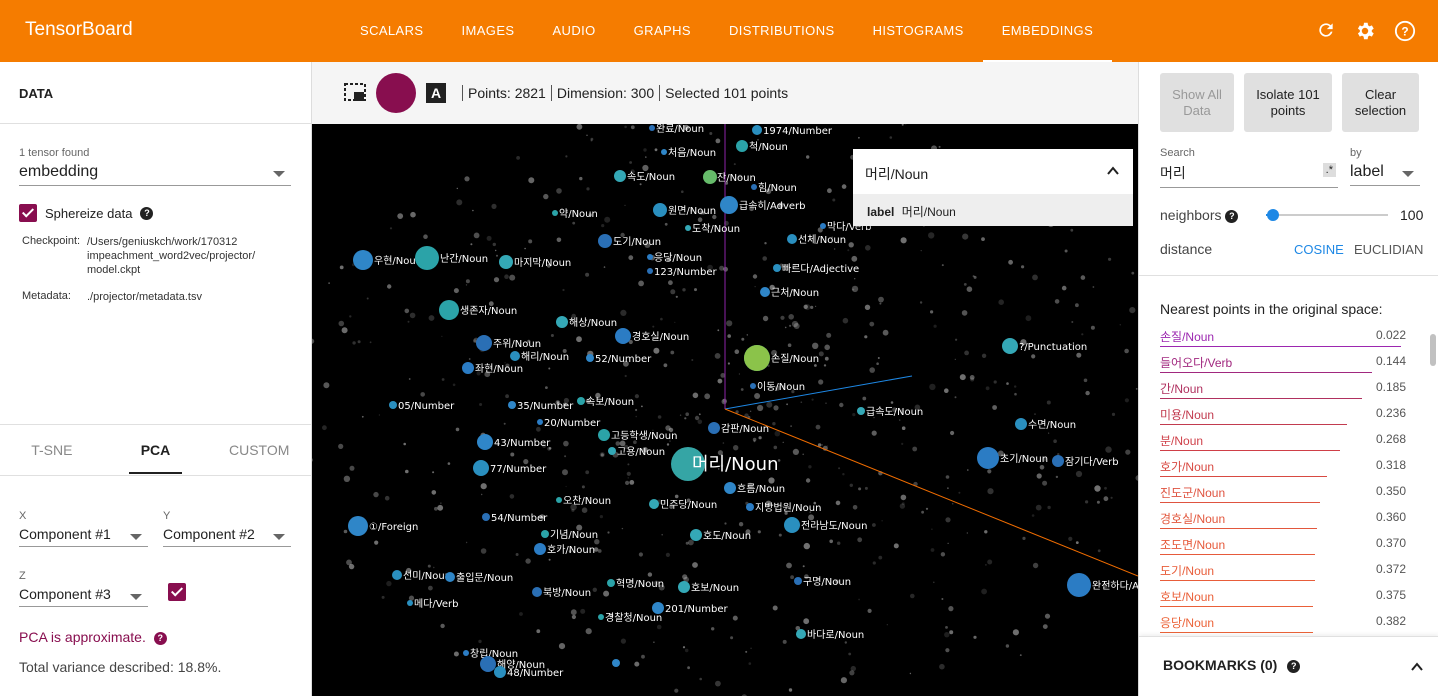 Image resolution: width=1438 pixels, height=696 pixels. Describe the element at coordinates (1283, 520) in the screenshot. I see `nearest-point-row: 경호실/Noun 0.360` at that location.